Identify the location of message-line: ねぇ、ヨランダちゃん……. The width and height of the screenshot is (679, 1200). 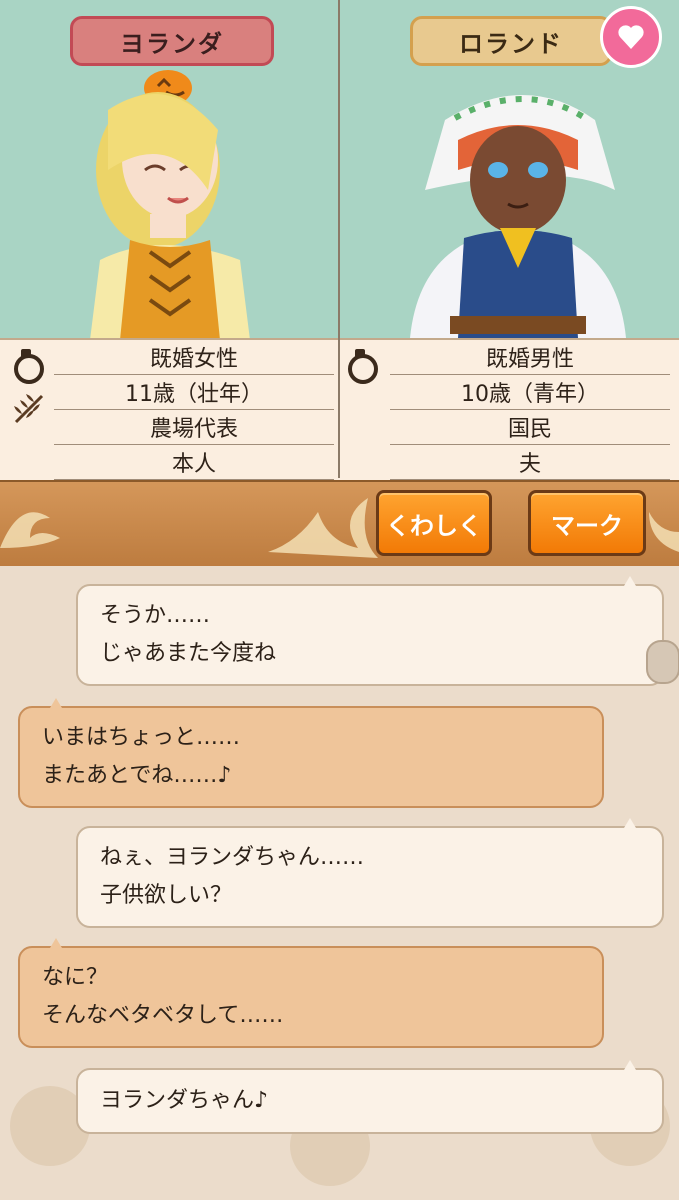
(232, 857).